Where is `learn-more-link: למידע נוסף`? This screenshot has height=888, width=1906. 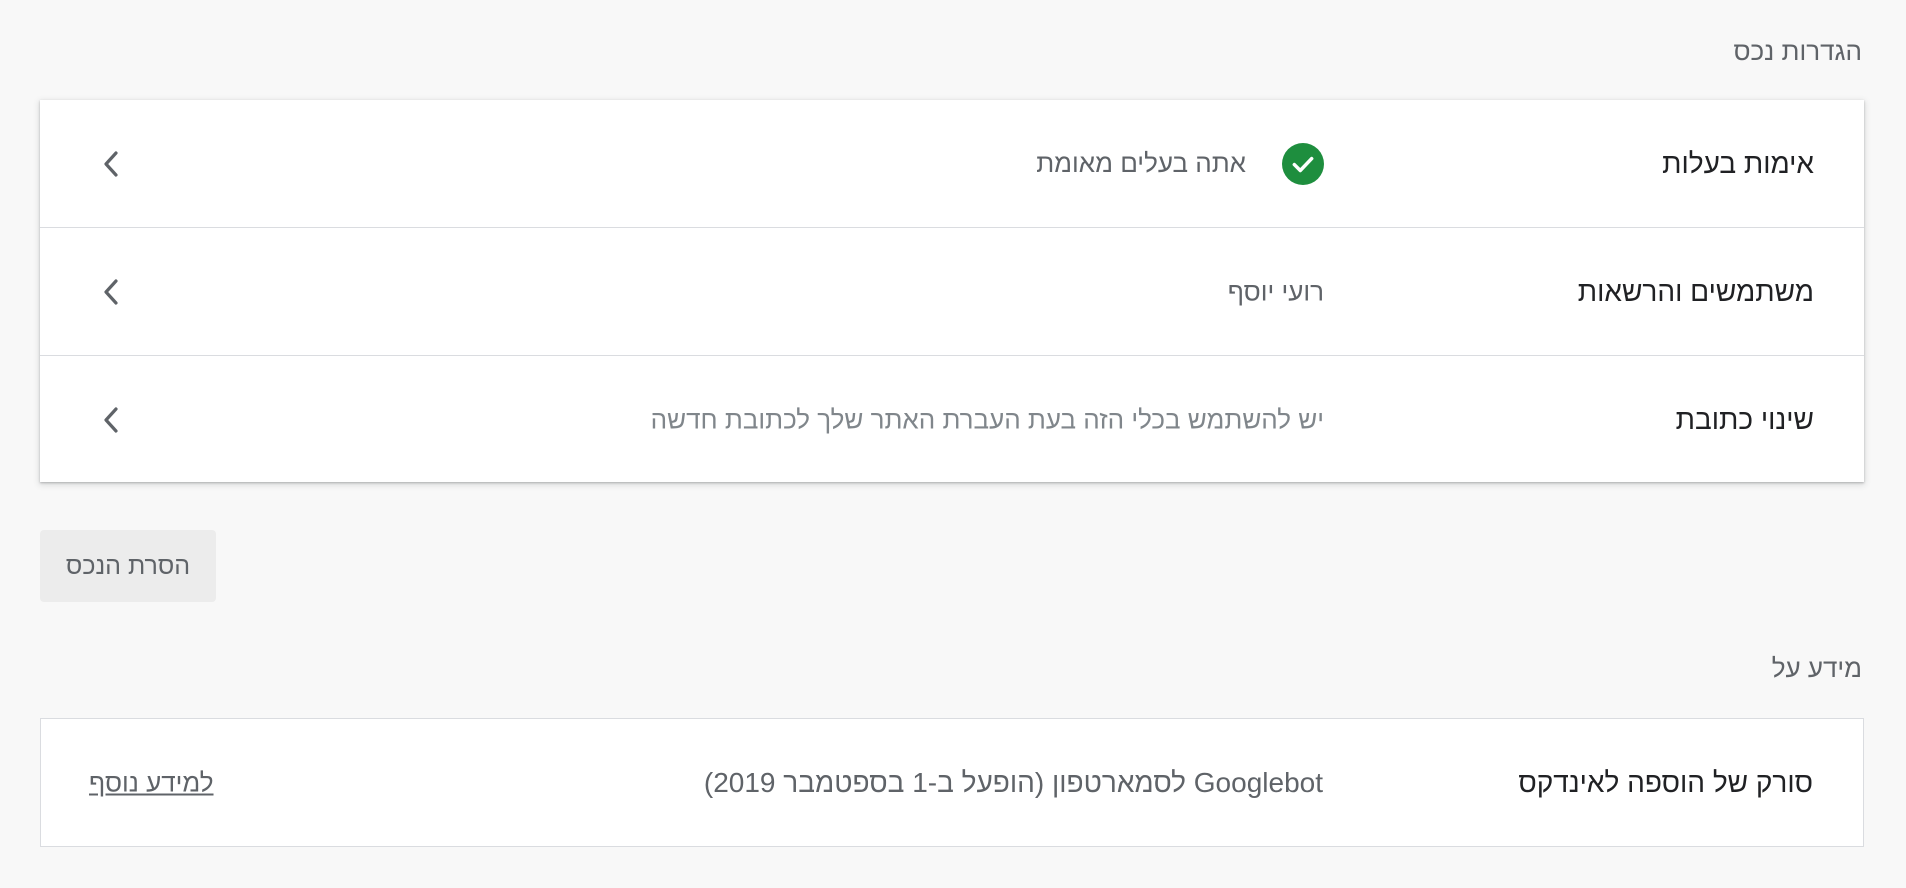 learn-more-link: למידע נוסף is located at coordinates (151, 782).